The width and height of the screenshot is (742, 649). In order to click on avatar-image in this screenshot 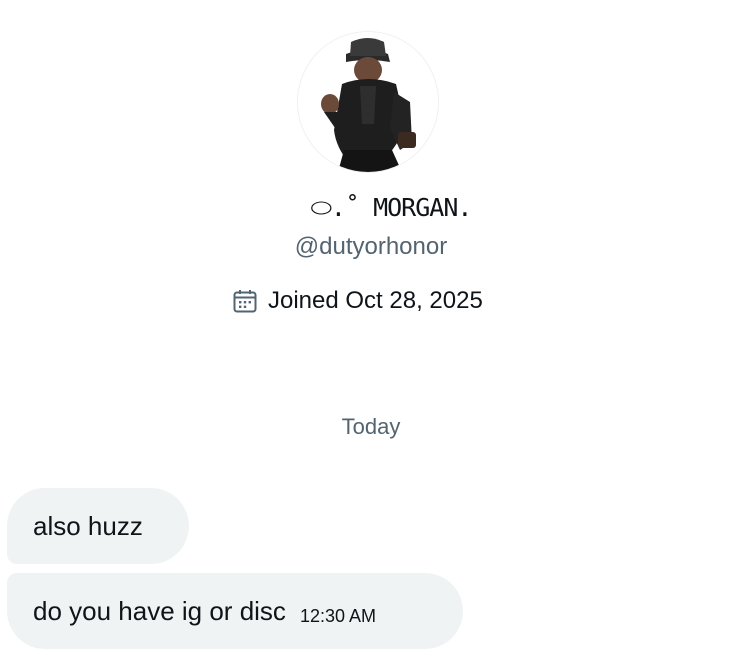, I will do `click(368, 102)`.